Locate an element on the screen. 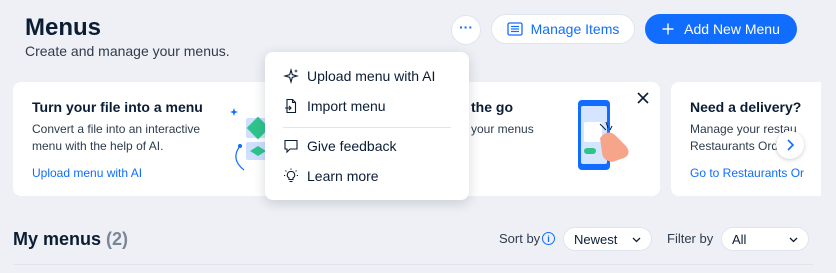 Image resolution: width=836 pixels, height=273 pixels. menu-item-label: Upload menu with AI is located at coordinates (371, 76).